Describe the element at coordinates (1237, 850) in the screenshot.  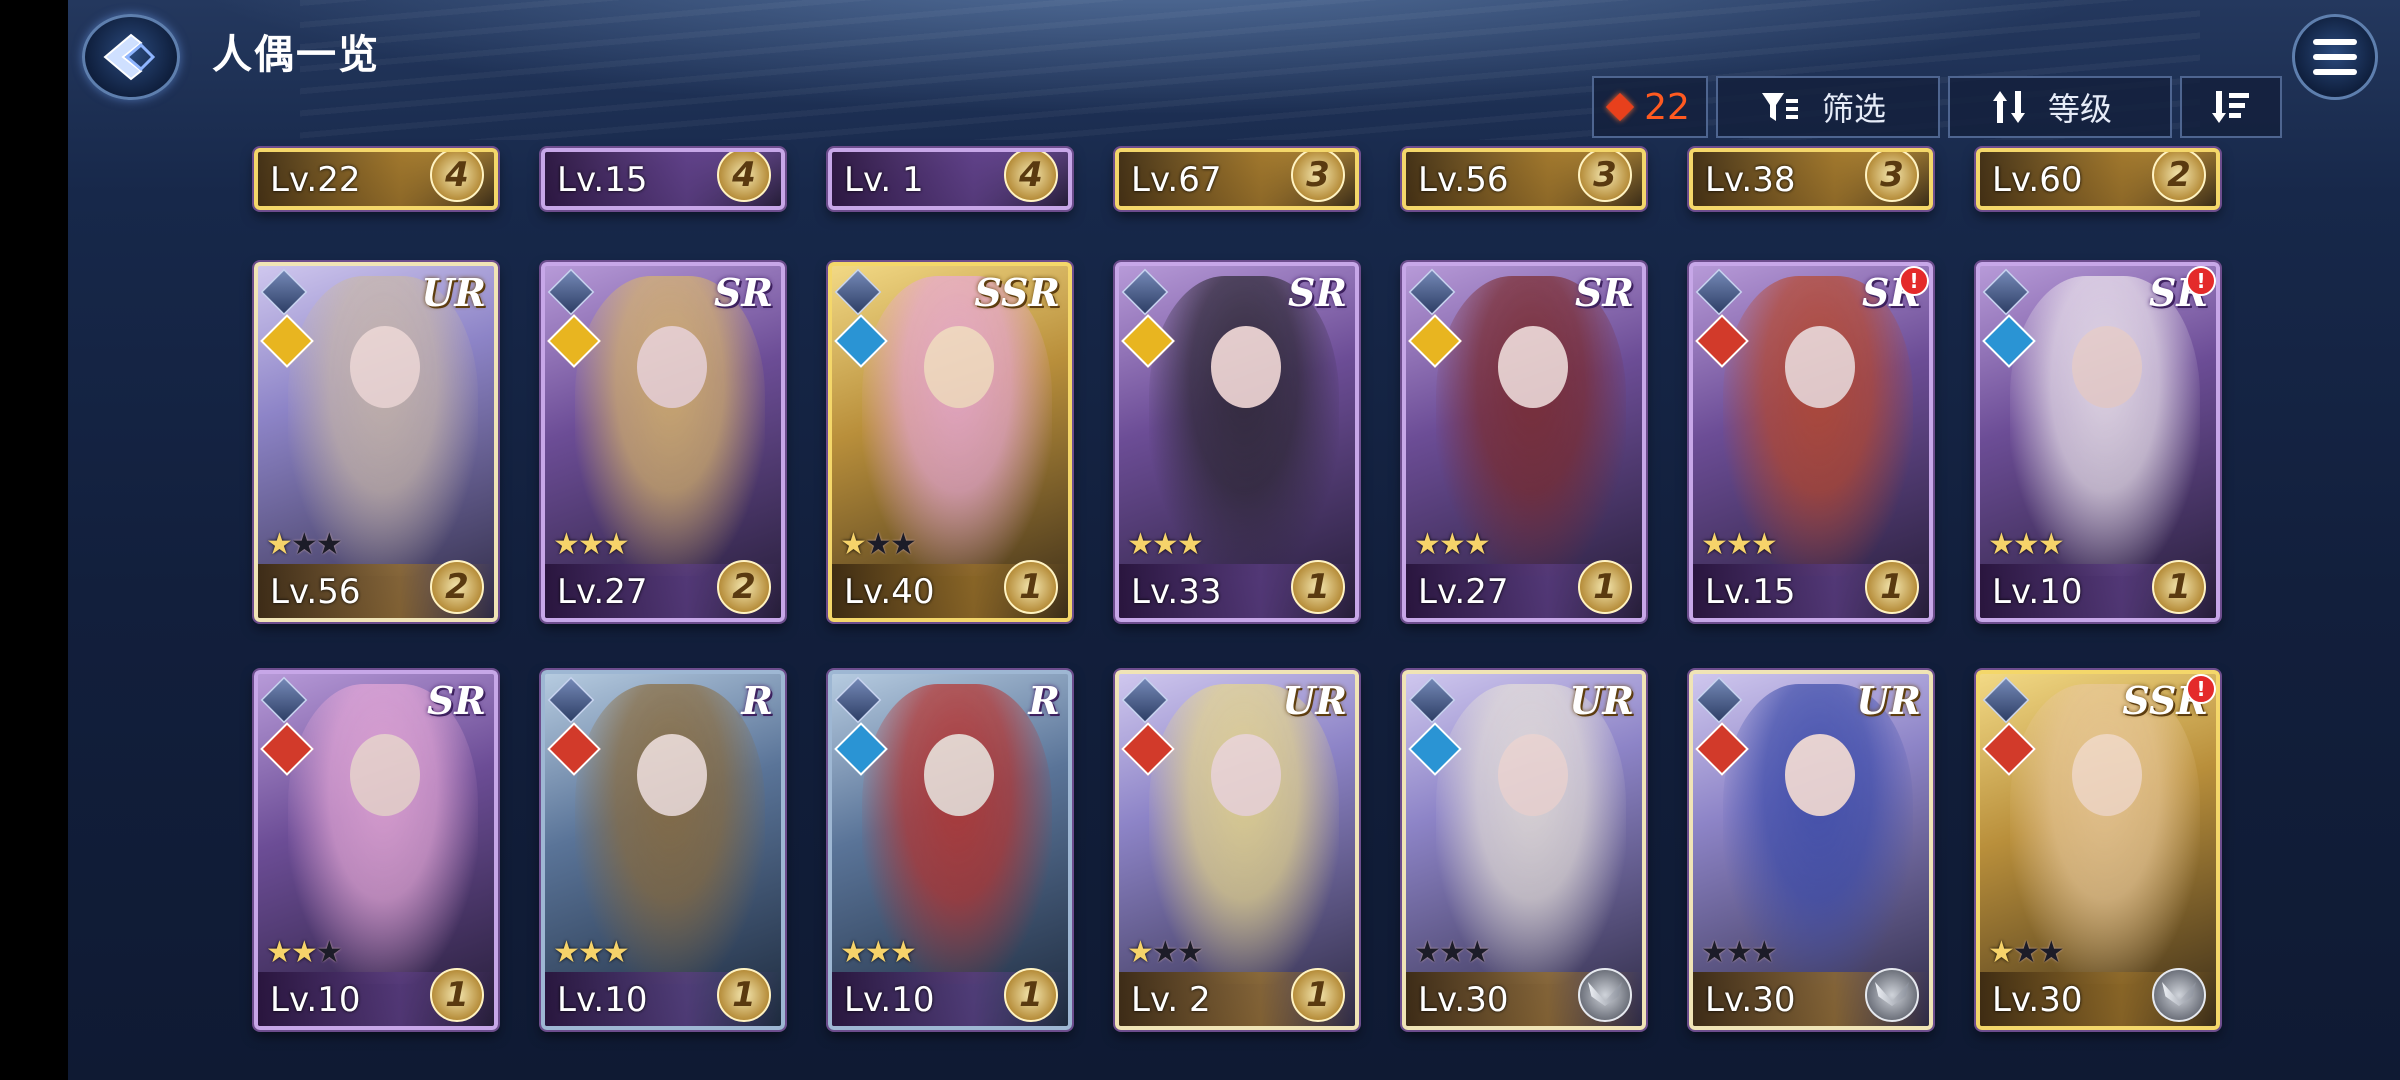
I see `doll-card: UR ★★★ Lv. 21` at that location.